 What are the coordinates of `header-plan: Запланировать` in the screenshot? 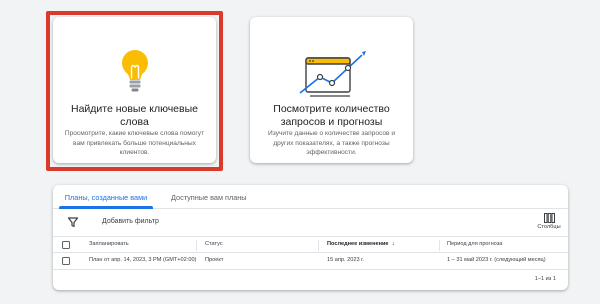 It's located at (109, 244).